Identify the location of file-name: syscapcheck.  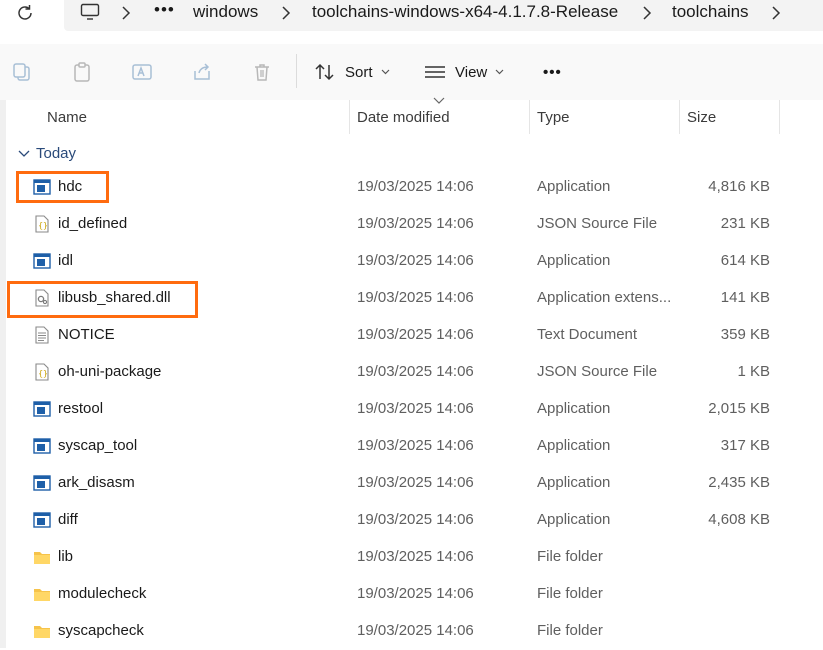
(101, 630).